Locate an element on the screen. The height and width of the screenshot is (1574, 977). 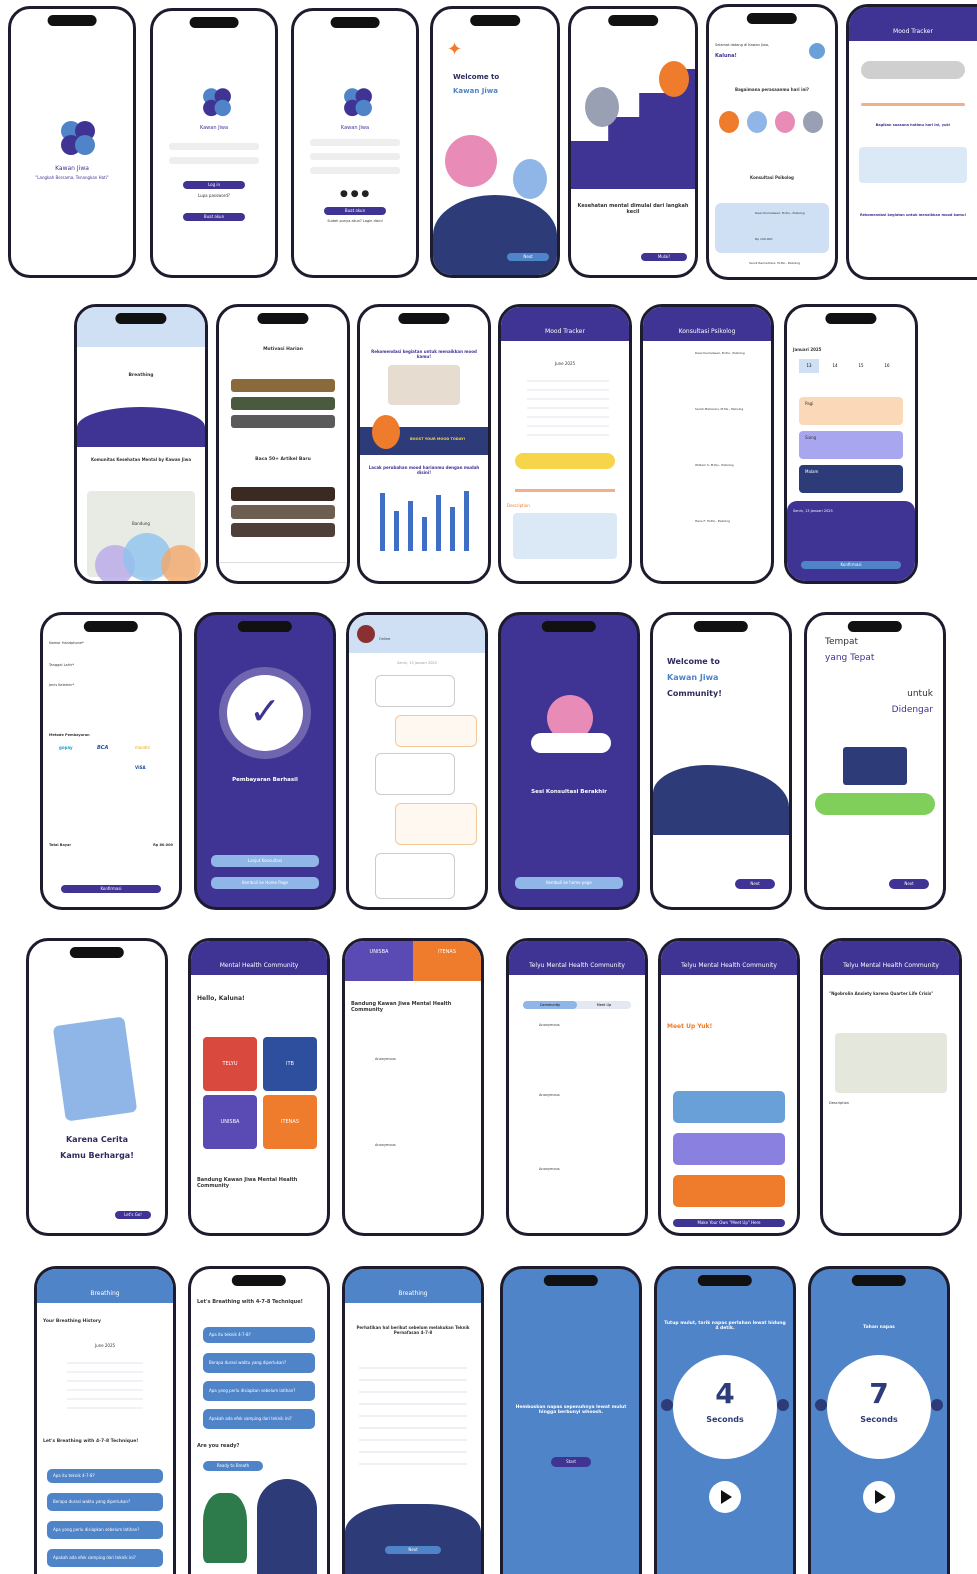
start-button: Mulai! is located at coordinates (664, 257).